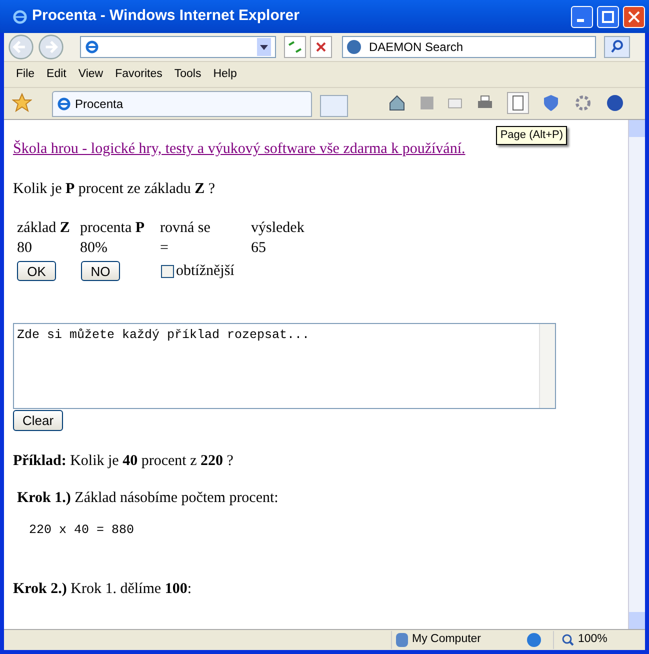 This screenshot has width=649, height=654. I want to click on column-header: základ Z, so click(44, 228).